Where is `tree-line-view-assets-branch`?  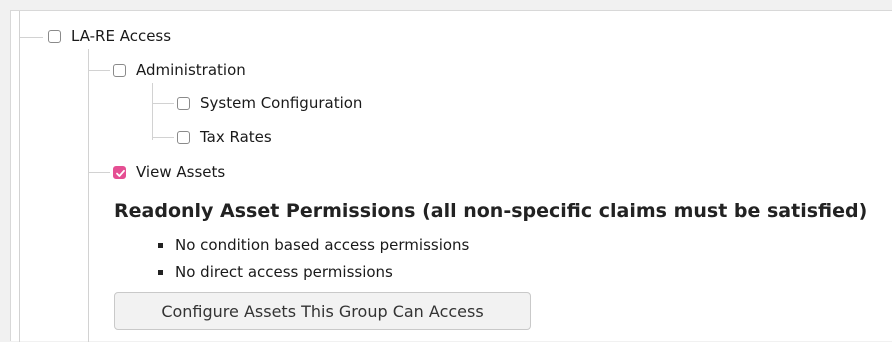
tree-line-view-assets-branch is located at coordinates (99, 172).